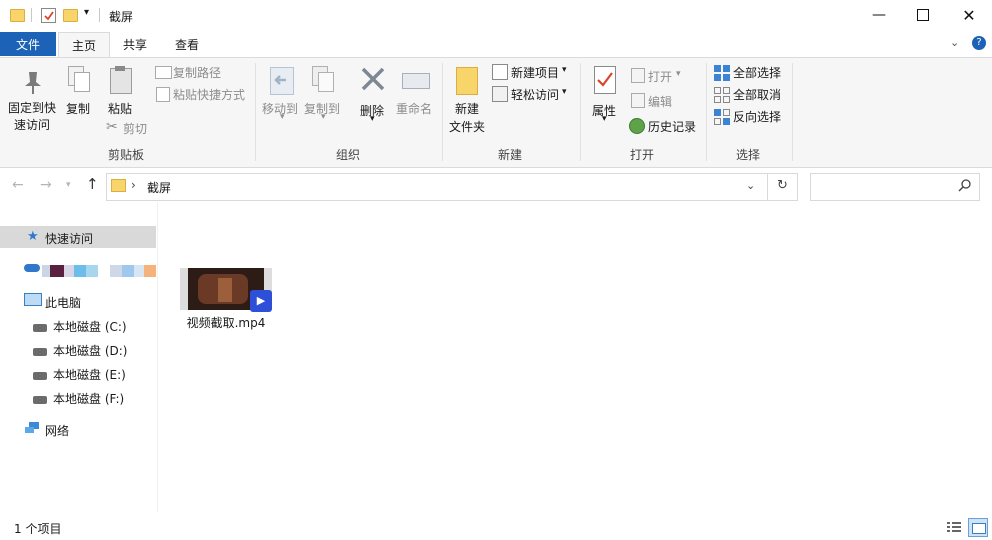 Image resolution: width=992 pixels, height=540 pixels. Describe the element at coordinates (32, 429) in the screenshot. I see `network-icon` at that location.